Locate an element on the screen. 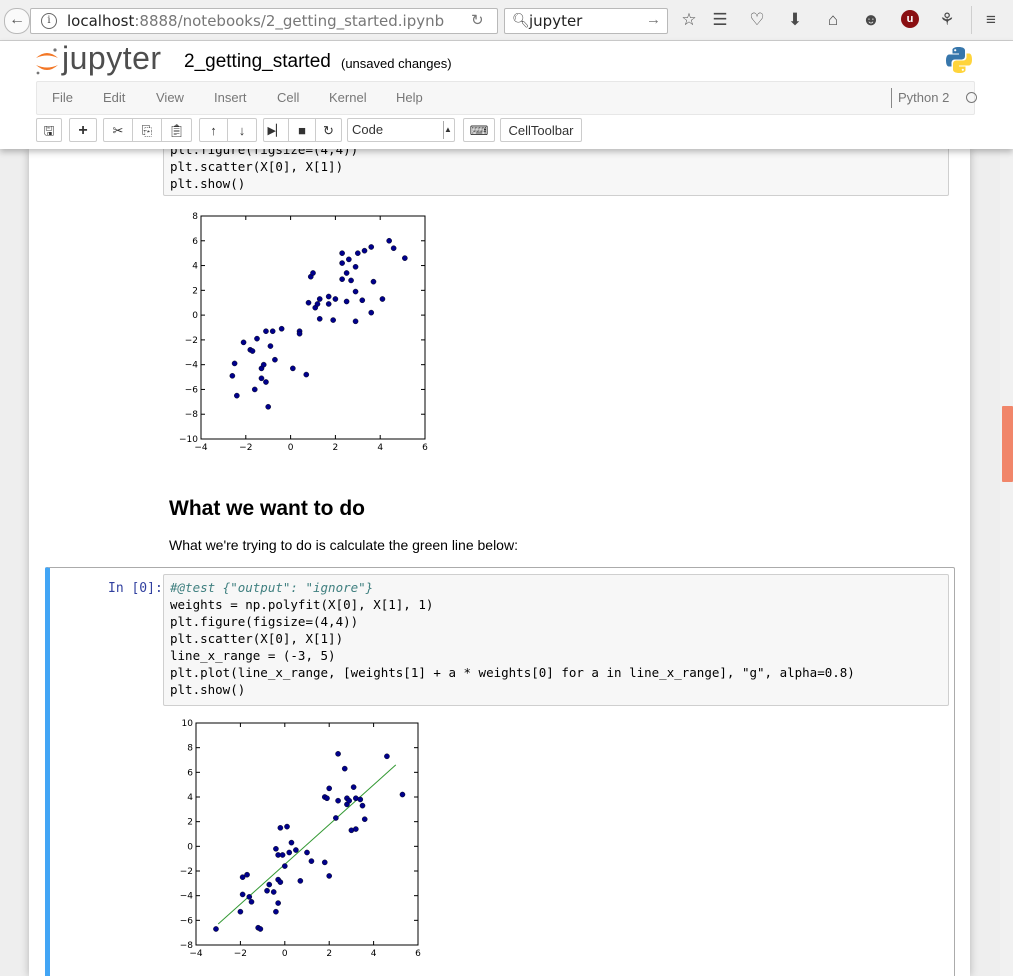  hamburger-menu-icon: ≡ is located at coordinates (991, 20).